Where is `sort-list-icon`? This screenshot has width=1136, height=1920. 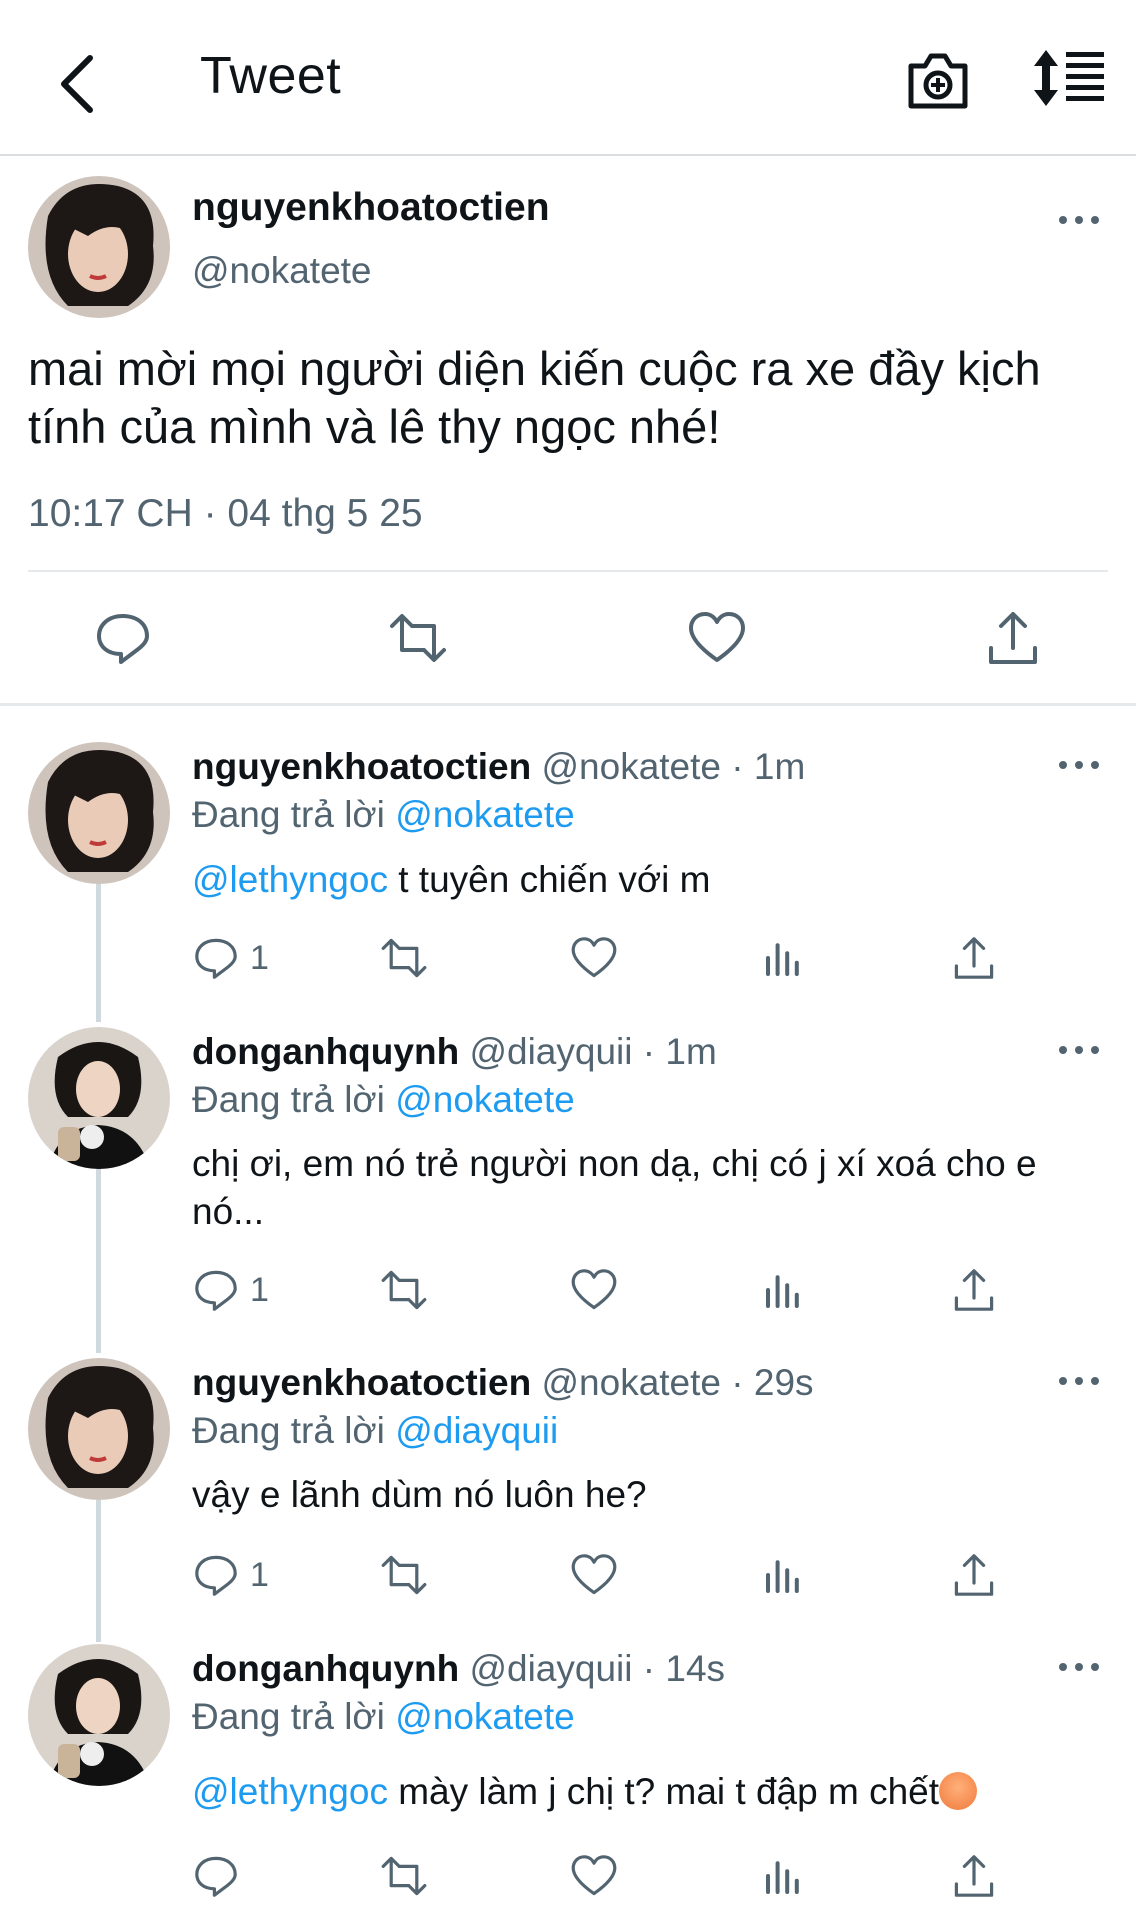
sort-list-icon is located at coordinates (1069, 78).